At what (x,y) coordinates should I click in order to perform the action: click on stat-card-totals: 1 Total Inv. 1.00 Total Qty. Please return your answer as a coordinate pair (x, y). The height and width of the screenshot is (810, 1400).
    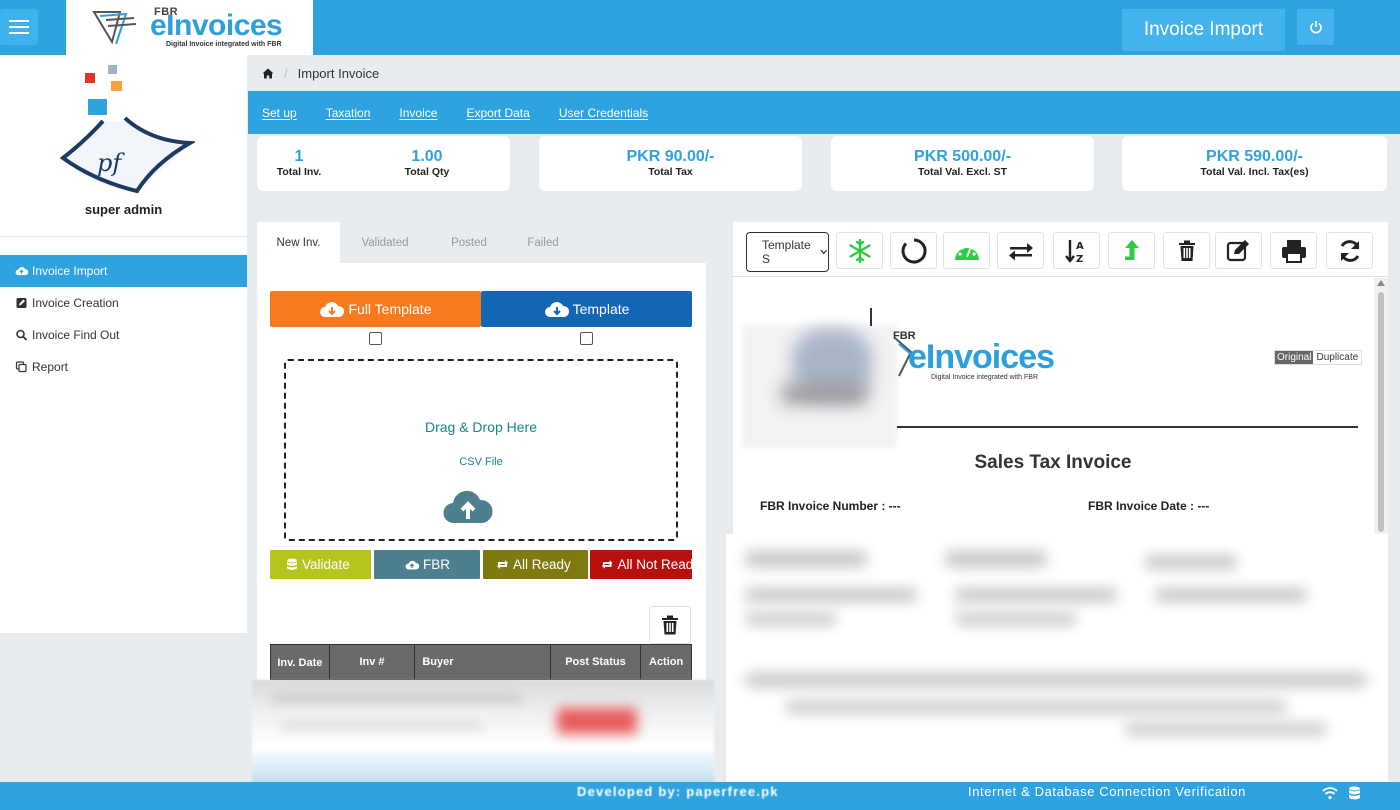
    Looking at the image, I should click on (383, 163).